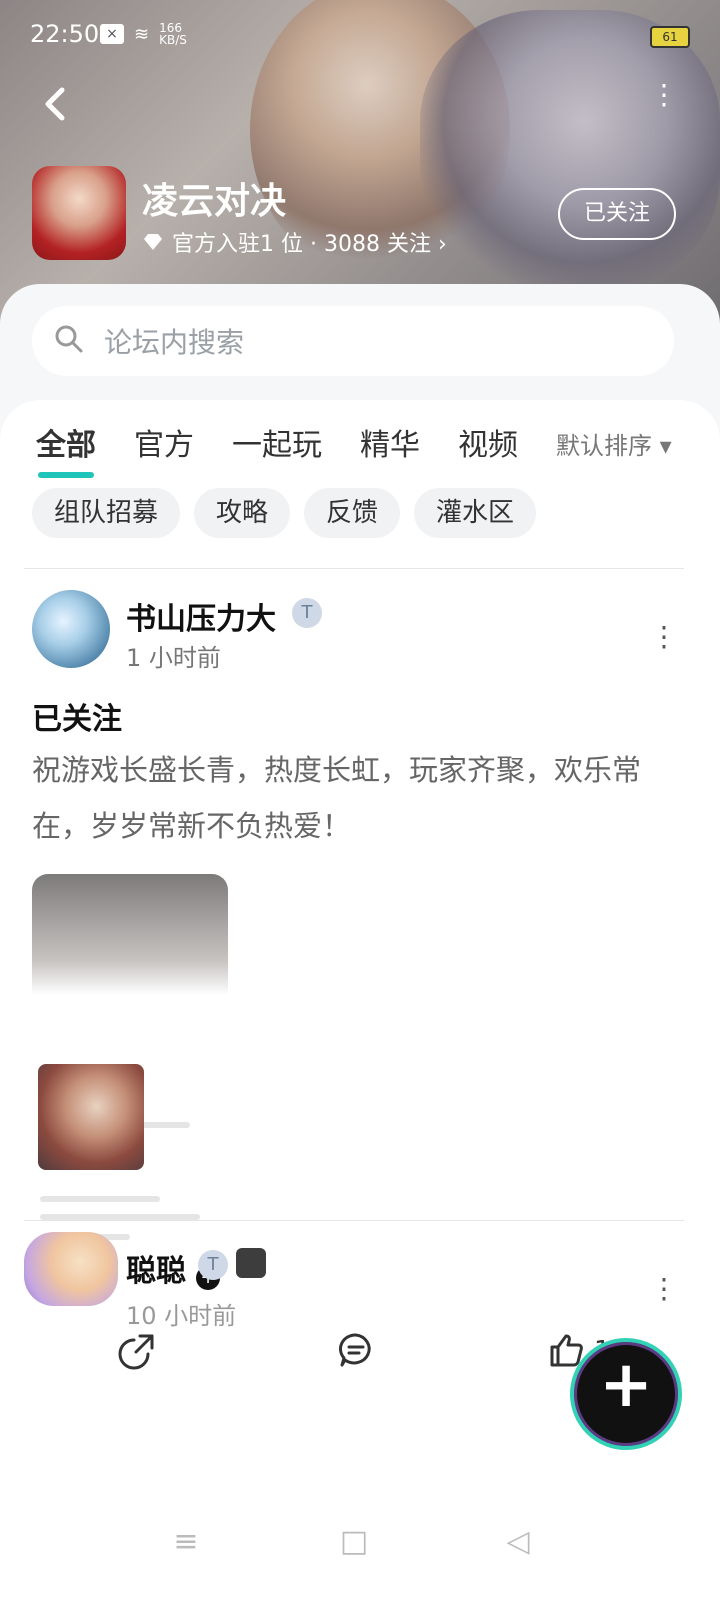  Describe the element at coordinates (277, 442) in the screenshot. I see `tab-play-together: 一起玩` at that location.